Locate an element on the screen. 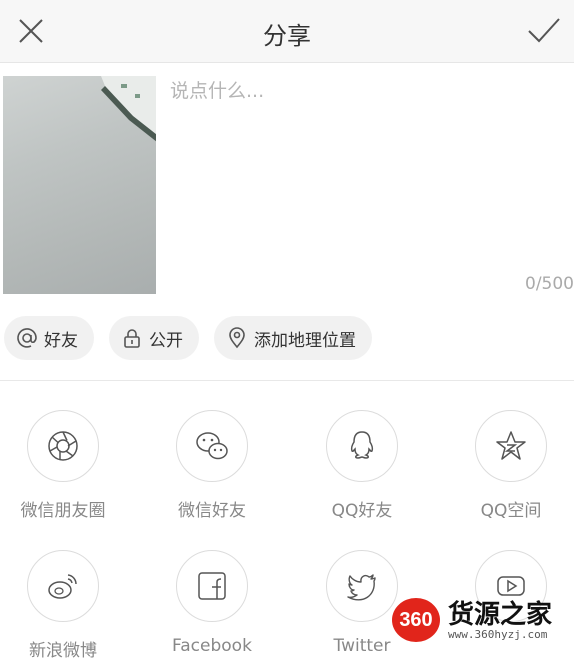 This screenshot has height=668, width=574. weibo-icon is located at coordinates (62, 586).